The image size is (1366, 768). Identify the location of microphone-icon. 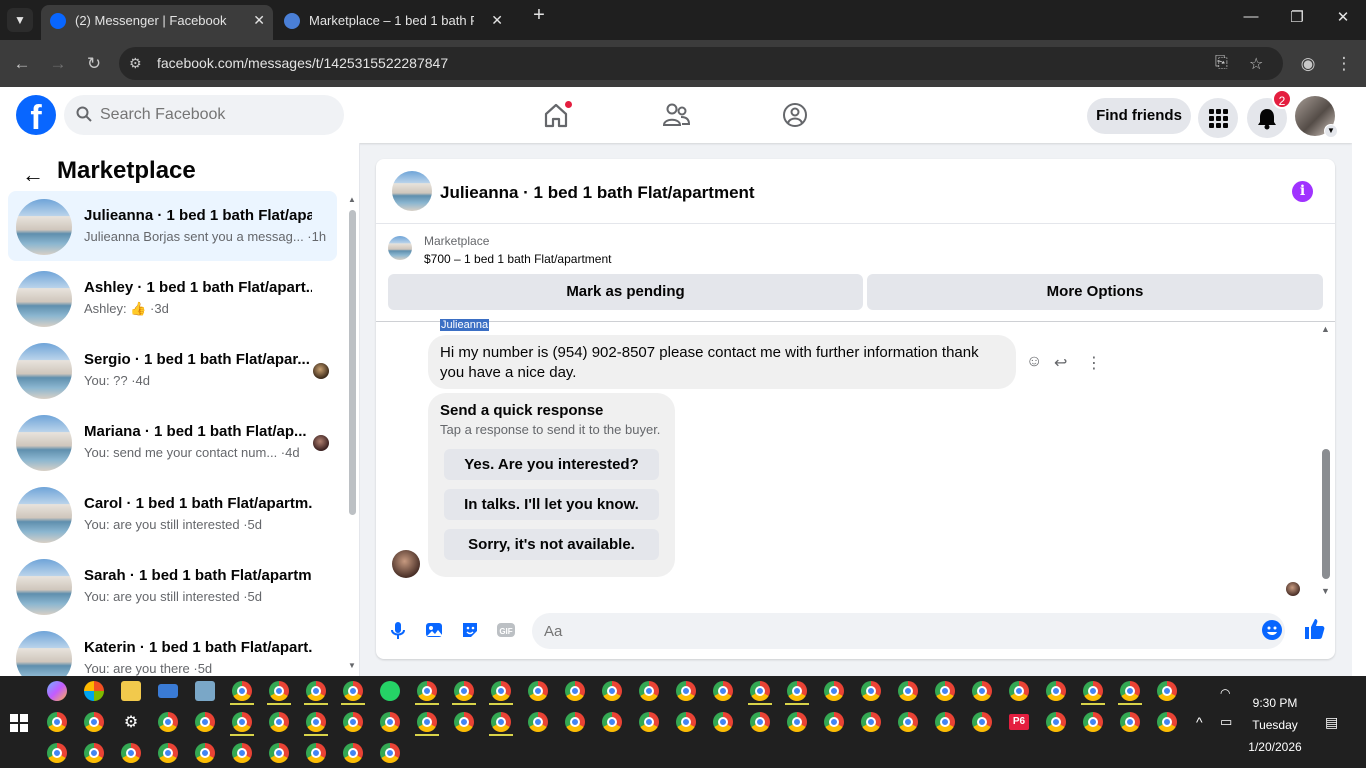
(398, 630).